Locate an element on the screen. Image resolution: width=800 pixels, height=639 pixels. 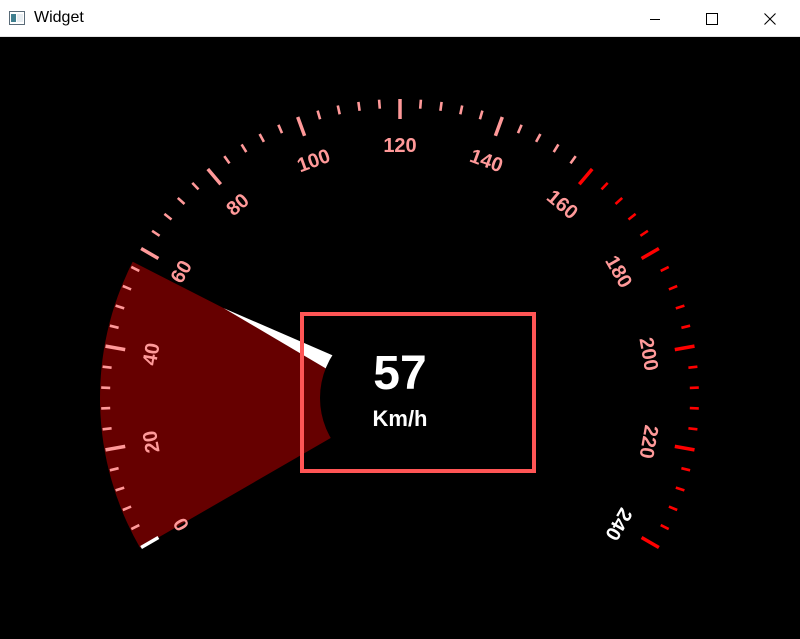
close-button is located at coordinates (770, 18).